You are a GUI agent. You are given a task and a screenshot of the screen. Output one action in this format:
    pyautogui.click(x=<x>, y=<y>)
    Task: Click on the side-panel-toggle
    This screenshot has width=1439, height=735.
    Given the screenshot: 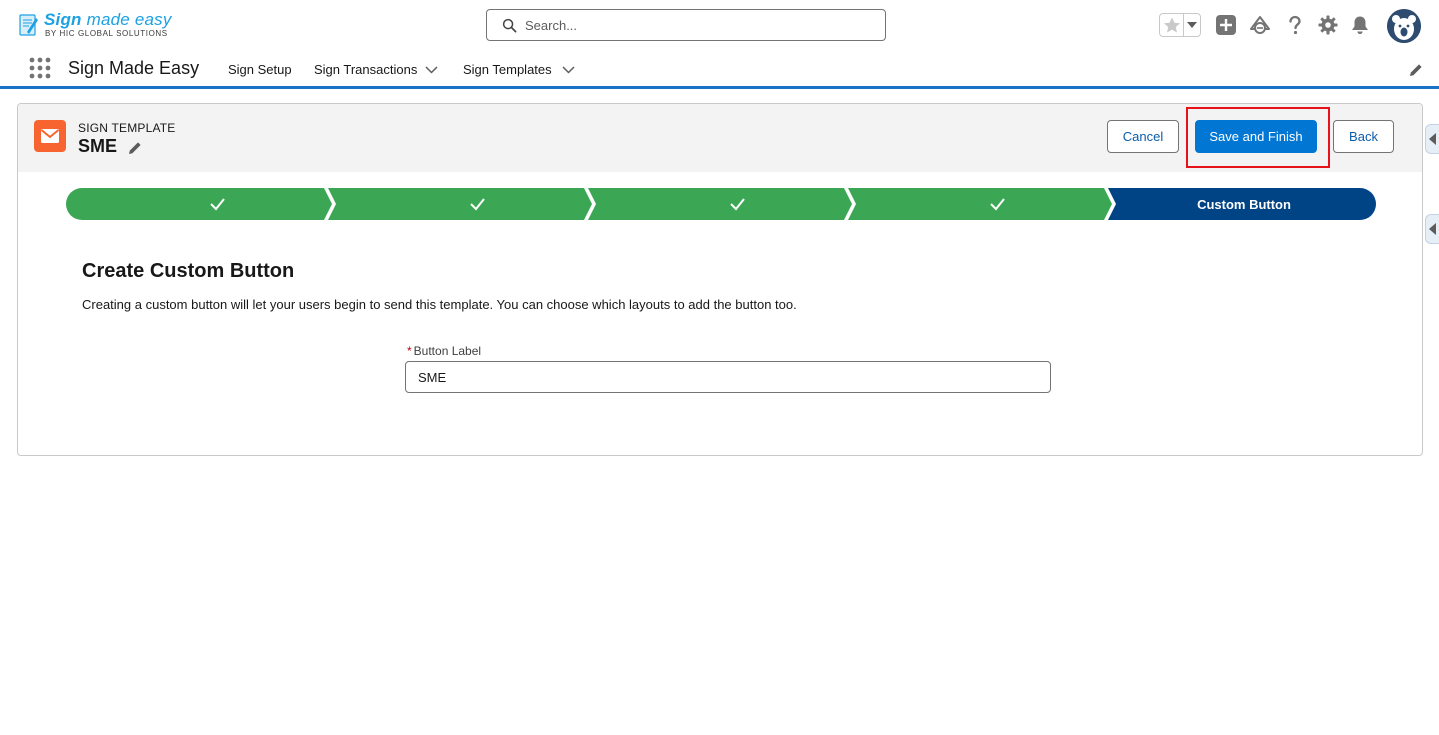 What is the action you would take?
    pyautogui.click(x=1432, y=139)
    